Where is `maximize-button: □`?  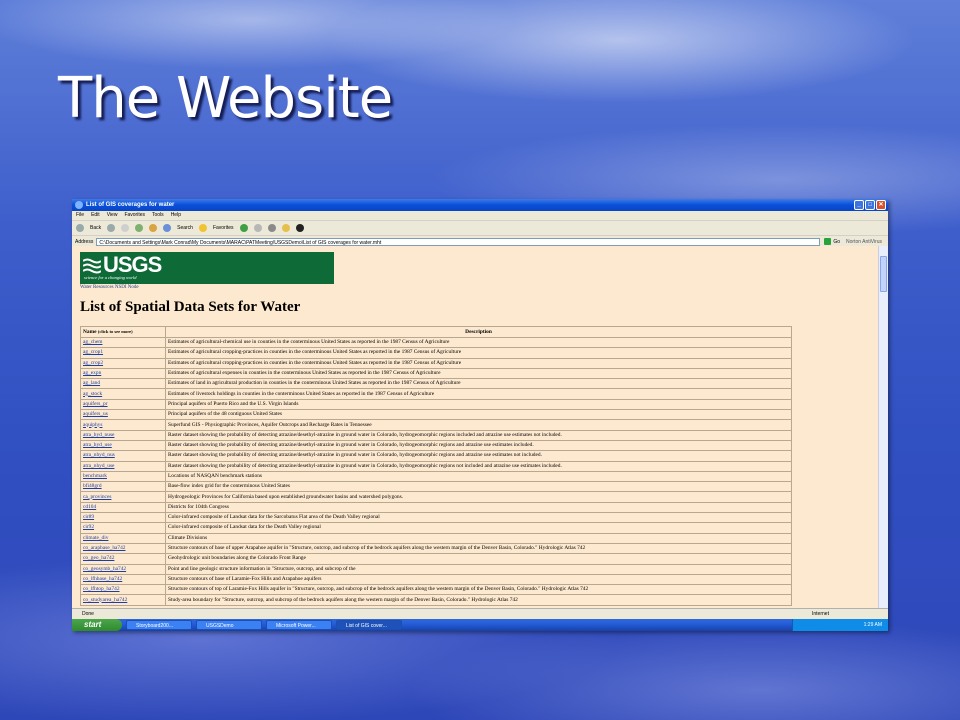
maximize-button: □ is located at coordinates (870, 205).